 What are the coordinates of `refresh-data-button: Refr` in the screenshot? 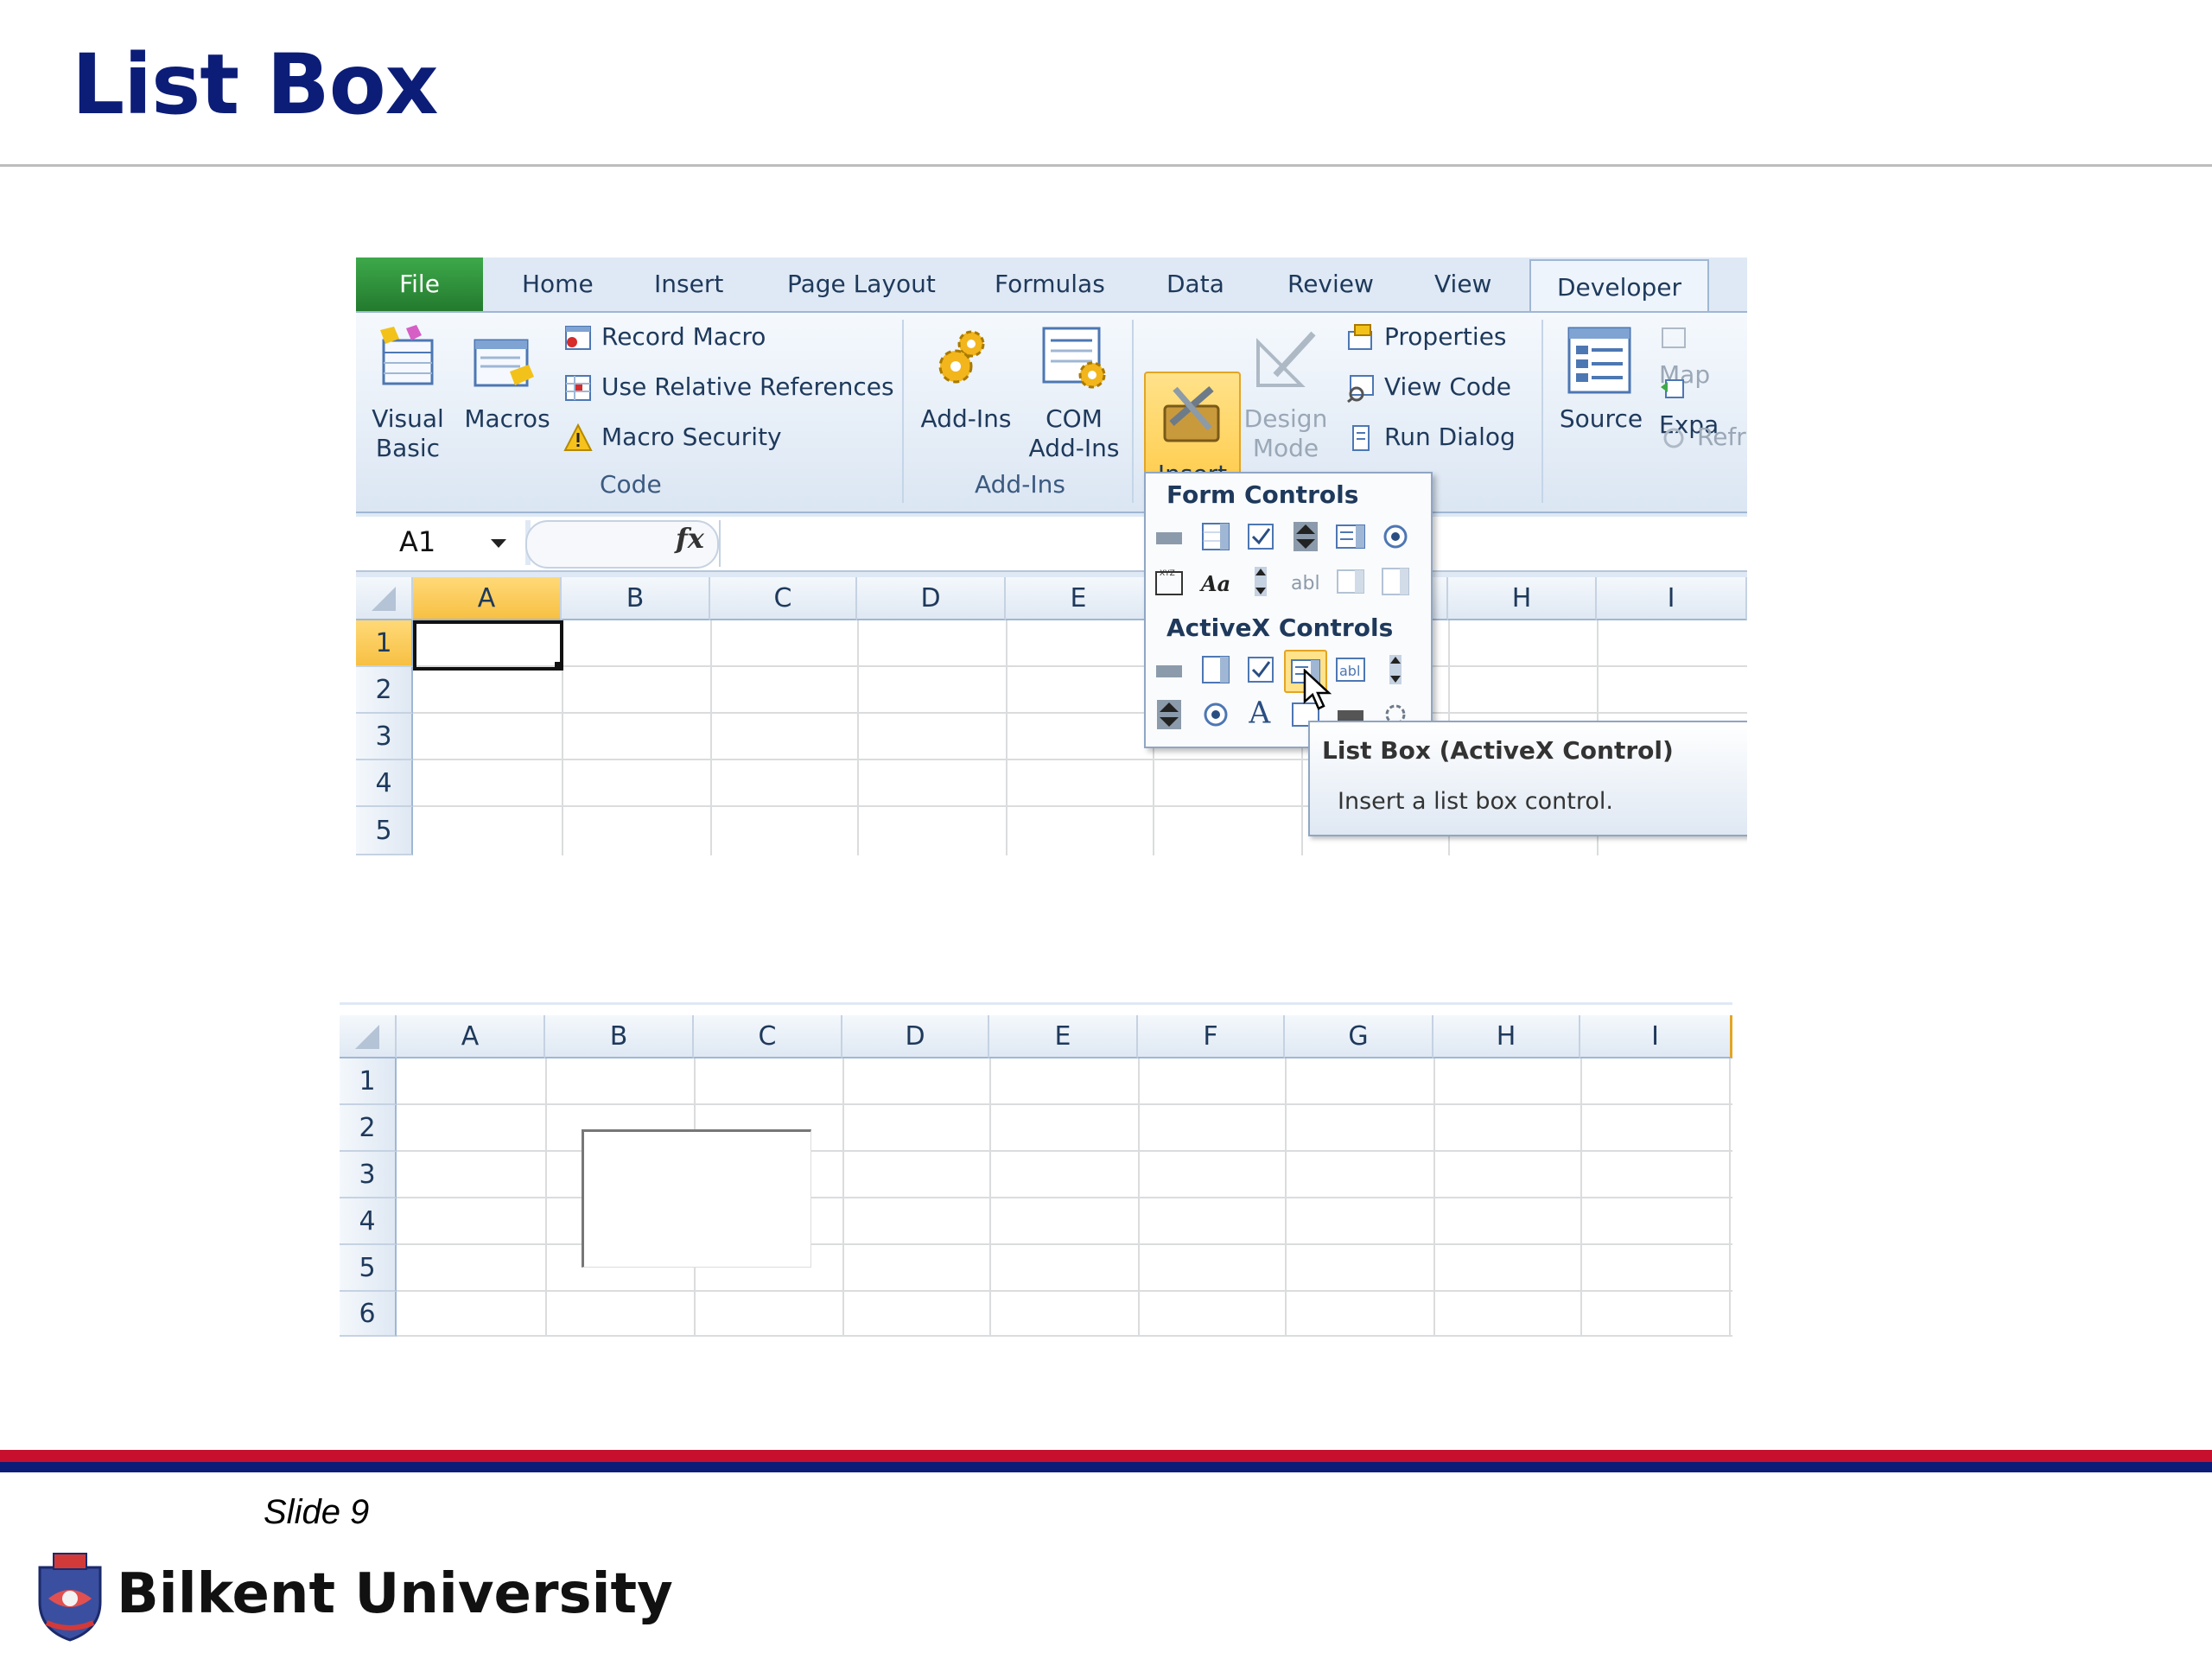 It's located at (1702, 437).